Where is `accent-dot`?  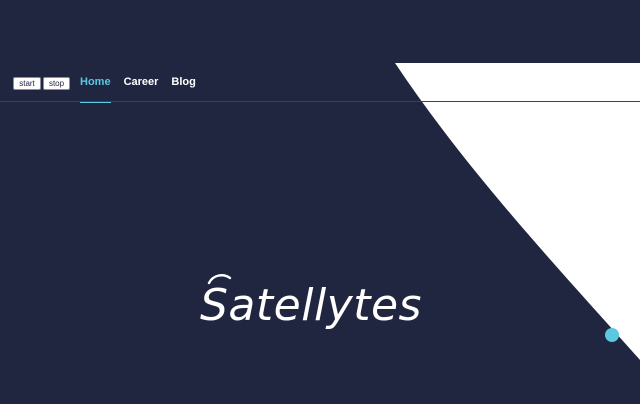
accent-dot is located at coordinates (612, 335).